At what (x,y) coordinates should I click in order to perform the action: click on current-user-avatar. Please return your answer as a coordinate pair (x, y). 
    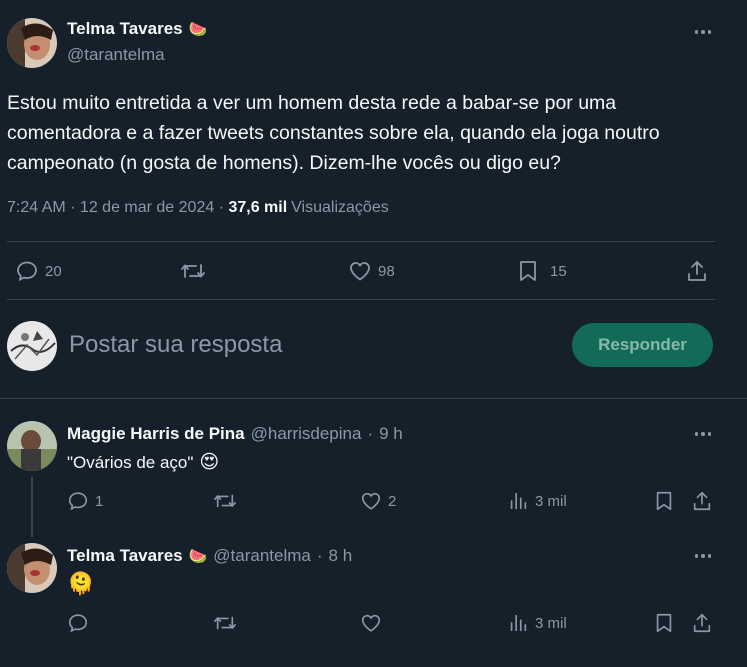
    Looking at the image, I should click on (32, 346).